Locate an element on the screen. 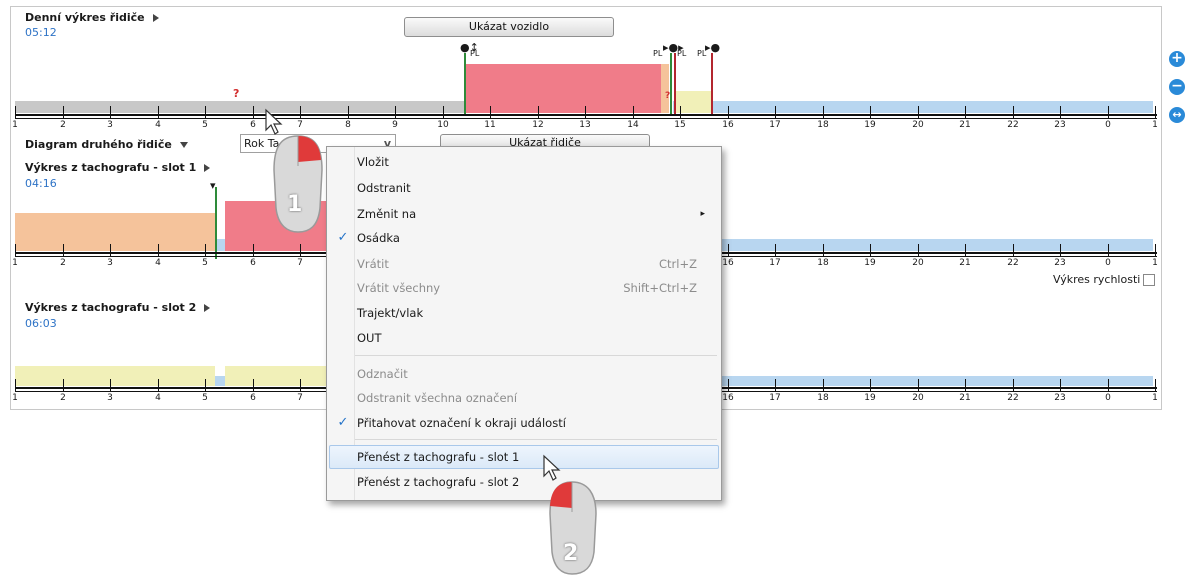  axis-tick-label: 15 is located at coordinates (680, 125).